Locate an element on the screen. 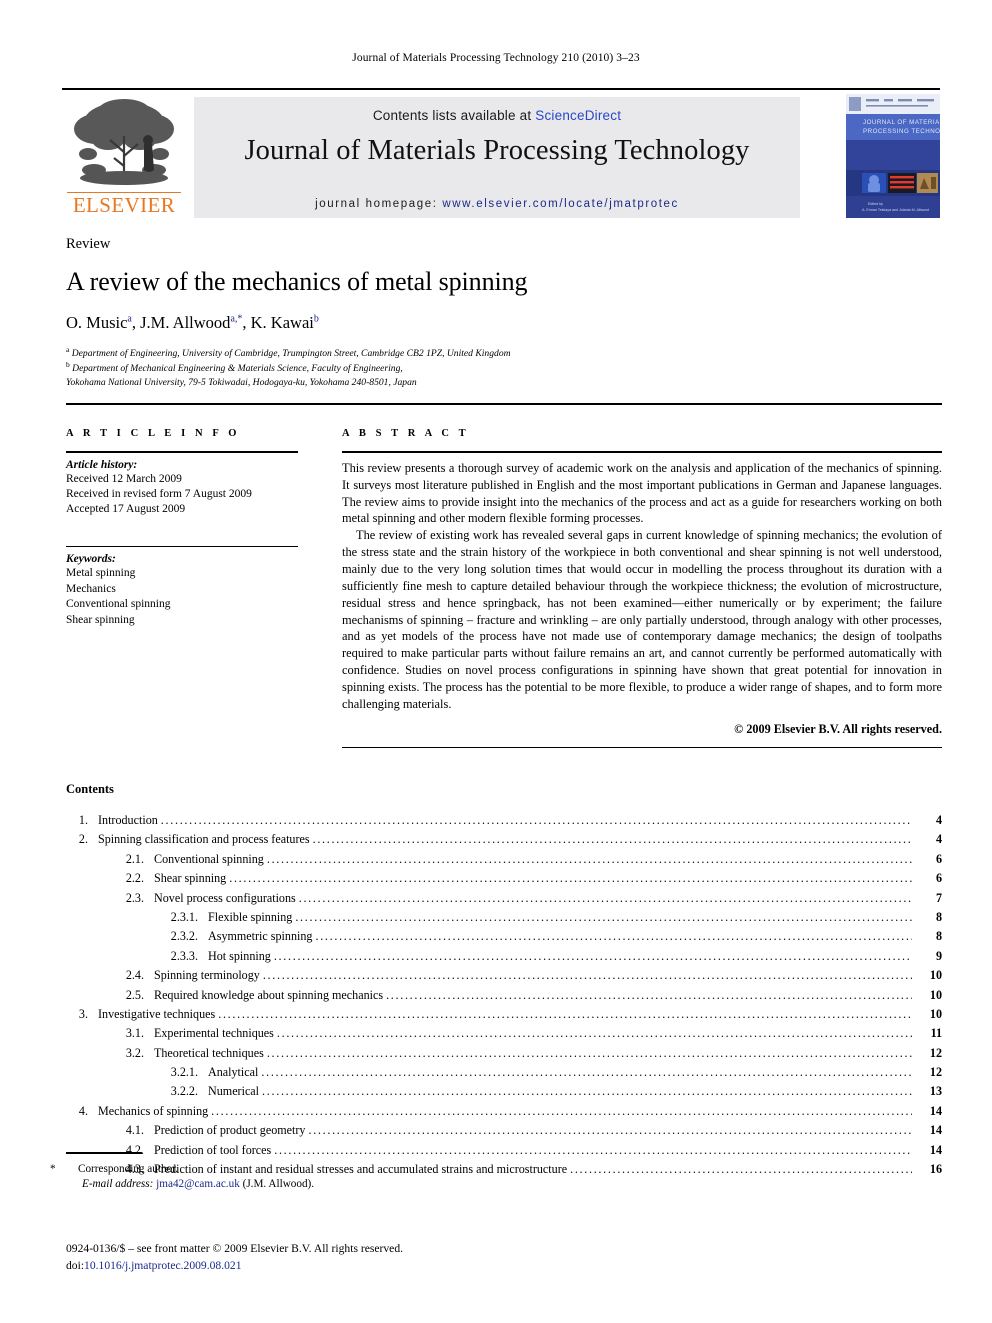 Image resolution: width=992 pixels, height=1323 pixels. contents-item-number: 2. is located at coordinates (83, 839).